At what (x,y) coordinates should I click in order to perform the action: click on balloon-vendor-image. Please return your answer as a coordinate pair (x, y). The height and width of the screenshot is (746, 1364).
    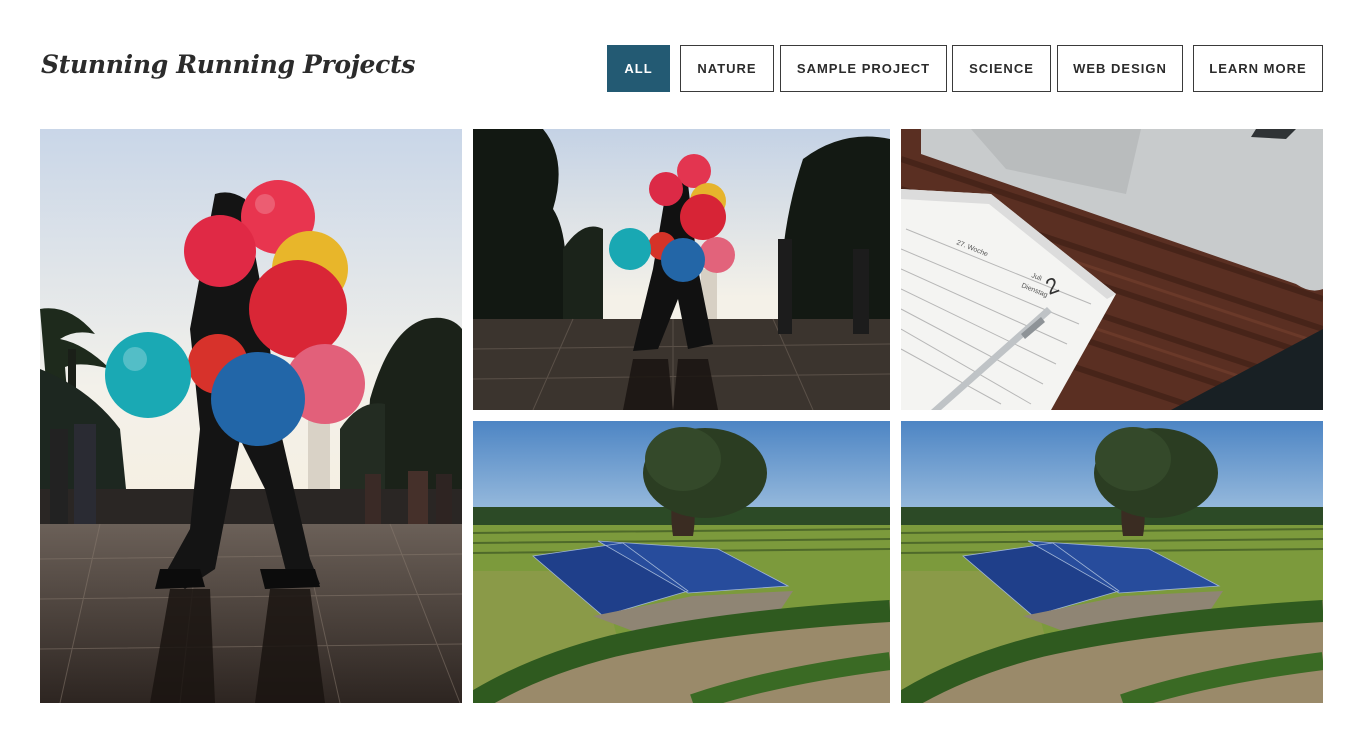
    Looking at the image, I should click on (681, 269).